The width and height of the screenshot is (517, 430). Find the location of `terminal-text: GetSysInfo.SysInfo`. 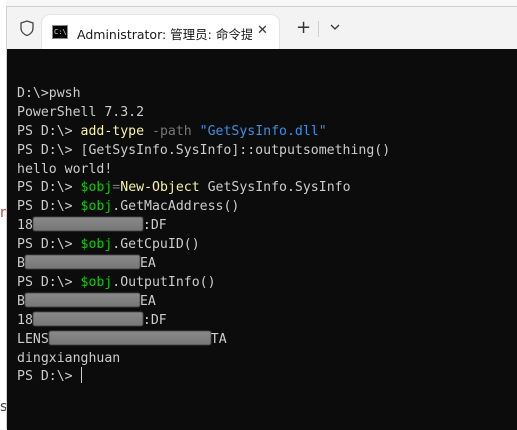

terminal-text: GetSysInfo.SysInfo is located at coordinates (275, 188).